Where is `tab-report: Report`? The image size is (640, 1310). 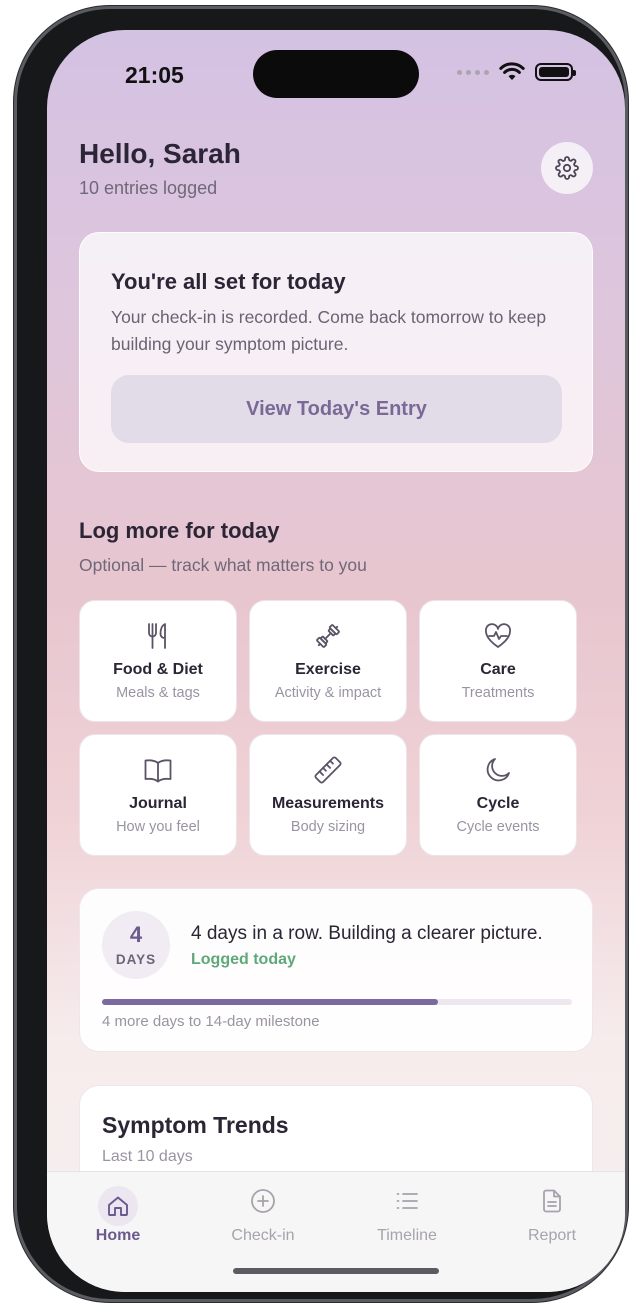
tab-report: Report is located at coordinates (552, 1217).